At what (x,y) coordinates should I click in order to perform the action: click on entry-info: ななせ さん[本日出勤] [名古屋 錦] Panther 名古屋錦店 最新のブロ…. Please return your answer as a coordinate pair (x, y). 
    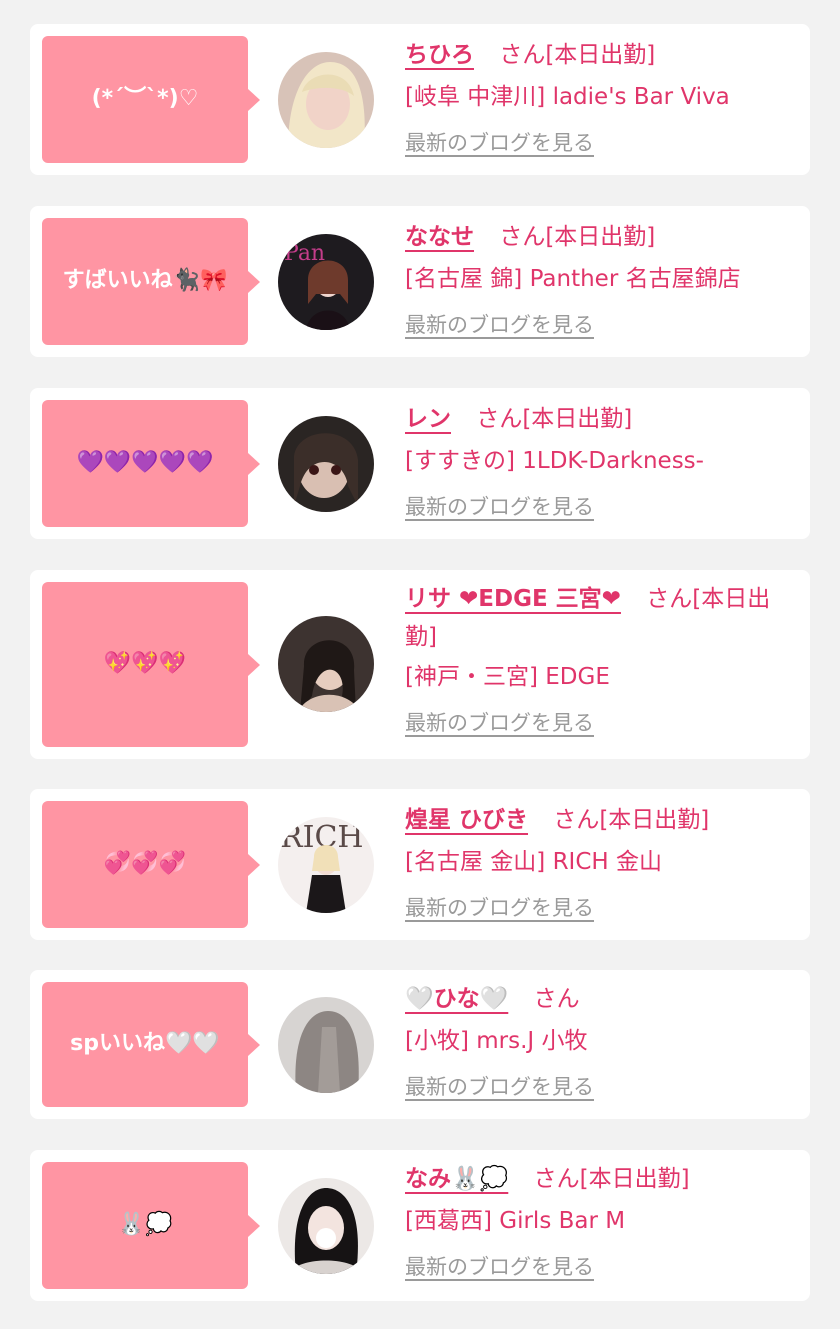
    Looking at the image, I should click on (597, 281).